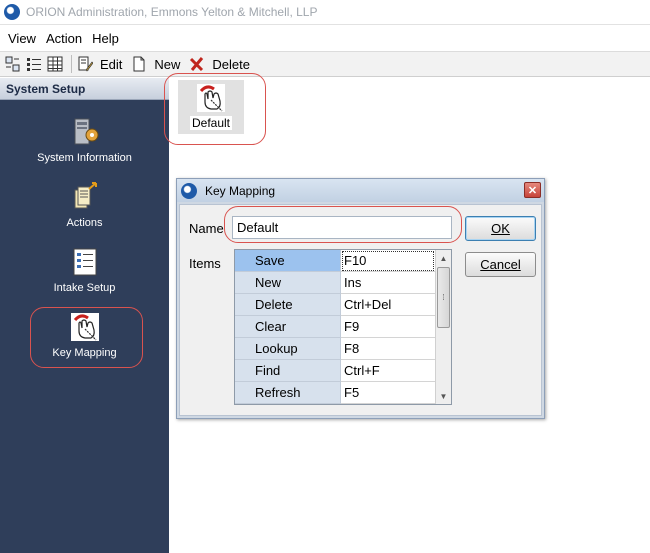 The width and height of the screenshot is (650, 553). Describe the element at coordinates (85, 262) in the screenshot. I see `intake-setup-icon` at that location.